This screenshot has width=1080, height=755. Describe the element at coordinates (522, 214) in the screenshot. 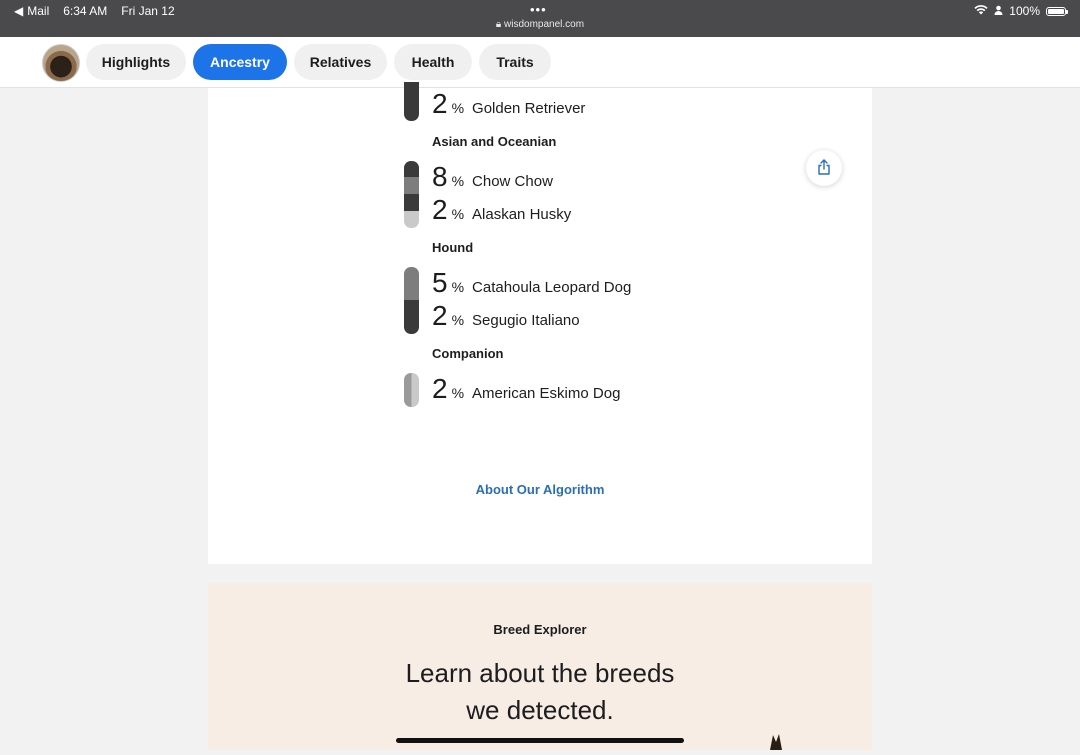

I see `breed-name: Alaskan Husky` at that location.